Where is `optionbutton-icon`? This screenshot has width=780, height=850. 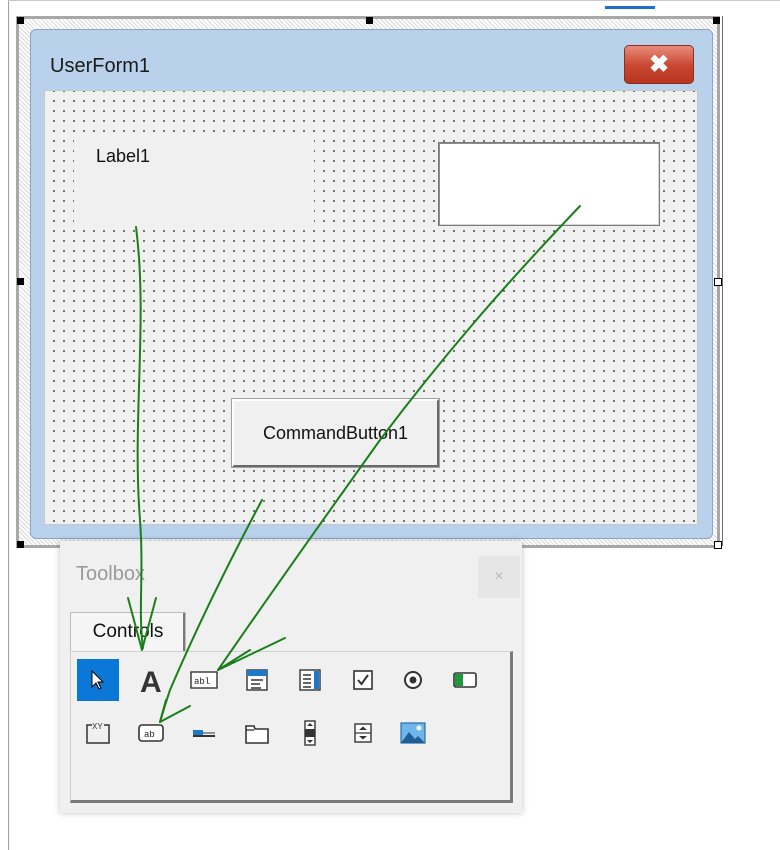
optionbutton-icon is located at coordinates (413, 680).